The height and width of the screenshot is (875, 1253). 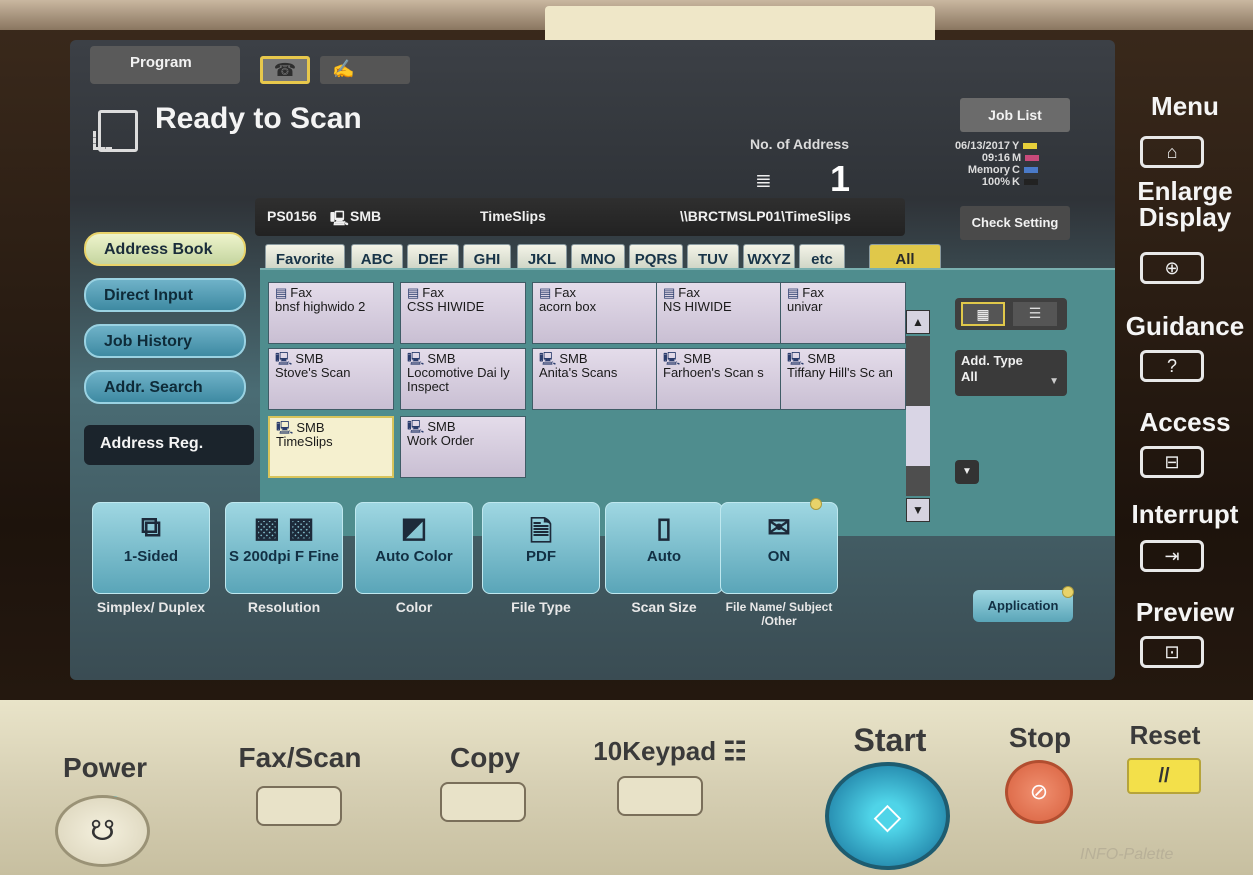 I want to click on preview-label: Preview, so click(x=1185, y=612).